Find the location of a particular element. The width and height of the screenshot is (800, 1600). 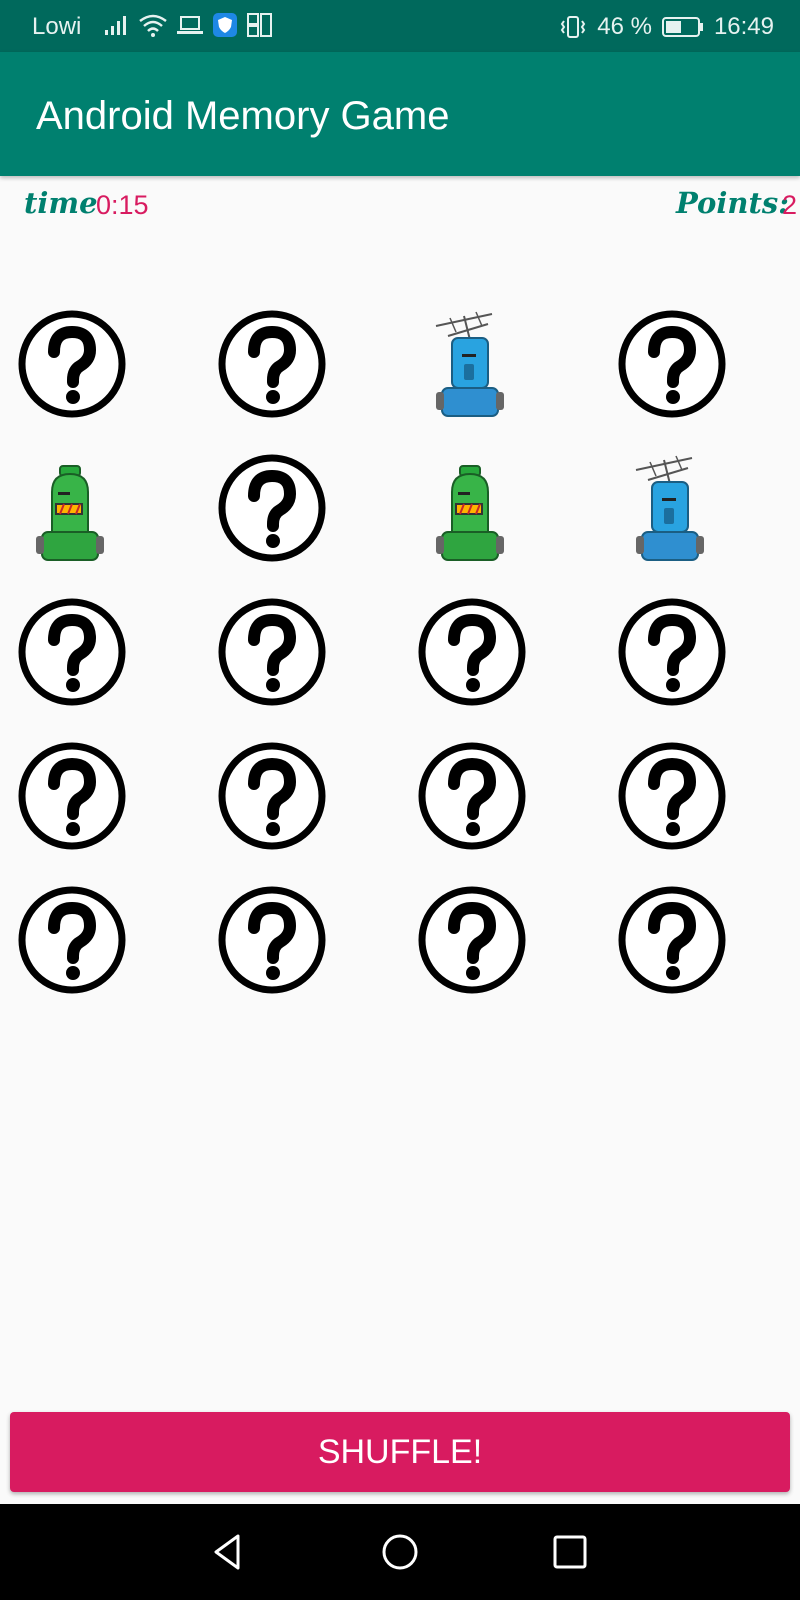

time-value: 0:15 is located at coordinates (122, 205).